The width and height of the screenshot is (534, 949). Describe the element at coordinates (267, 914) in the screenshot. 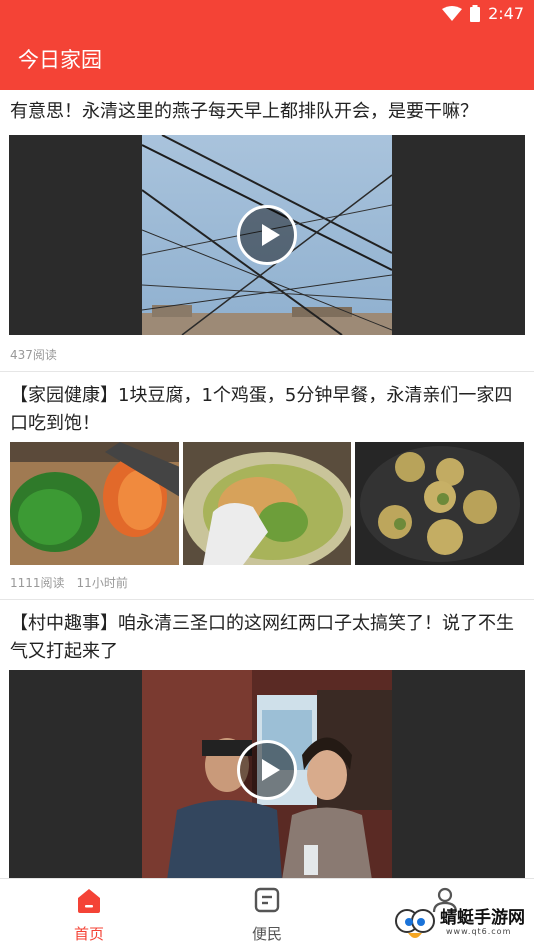

I see `nav-services: 便民` at that location.